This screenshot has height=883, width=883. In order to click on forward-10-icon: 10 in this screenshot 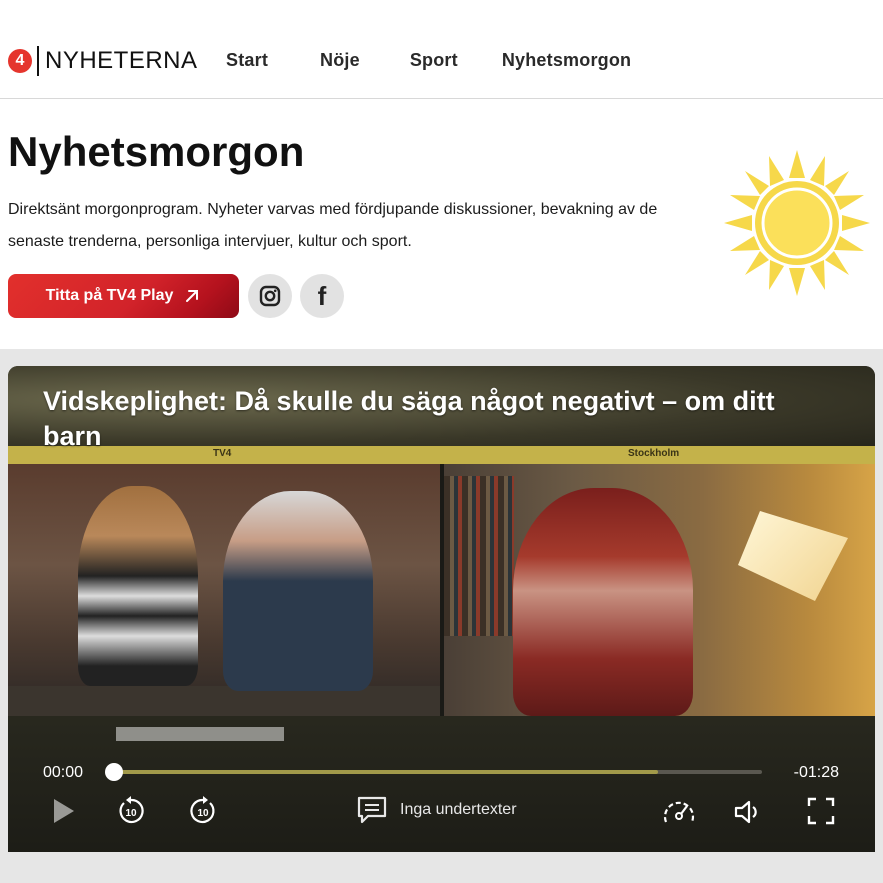, I will do `click(202, 810)`.